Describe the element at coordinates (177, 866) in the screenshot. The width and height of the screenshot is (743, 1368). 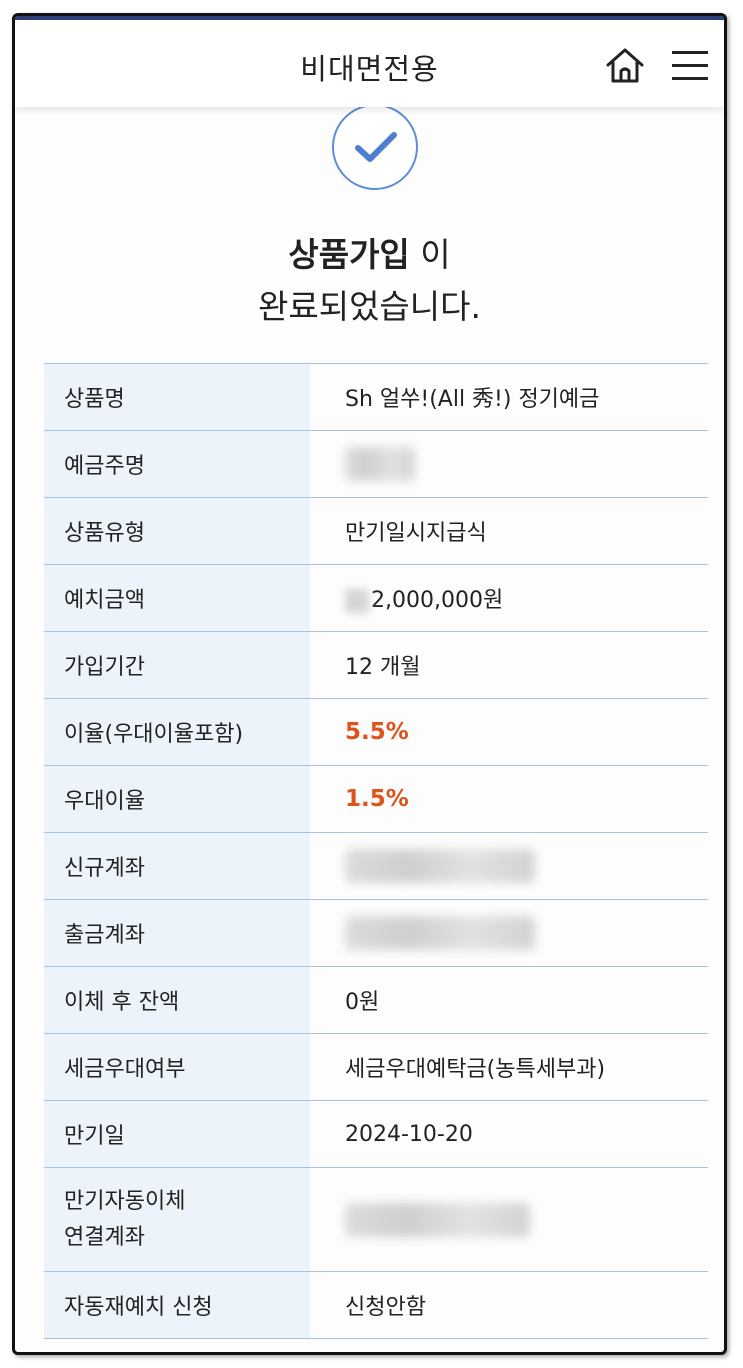
I see `row-label: 신규계좌` at that location.